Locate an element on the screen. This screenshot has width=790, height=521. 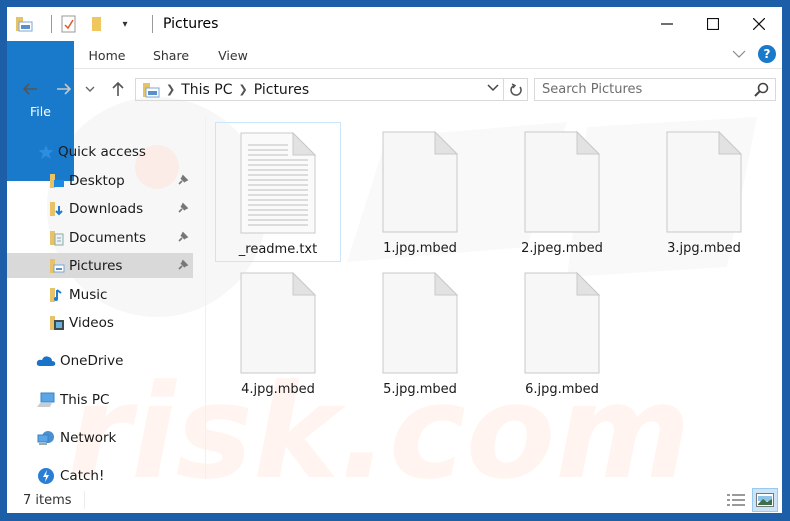
breadcrumb-this-pc: This PC is located at coordinates (206, 90).